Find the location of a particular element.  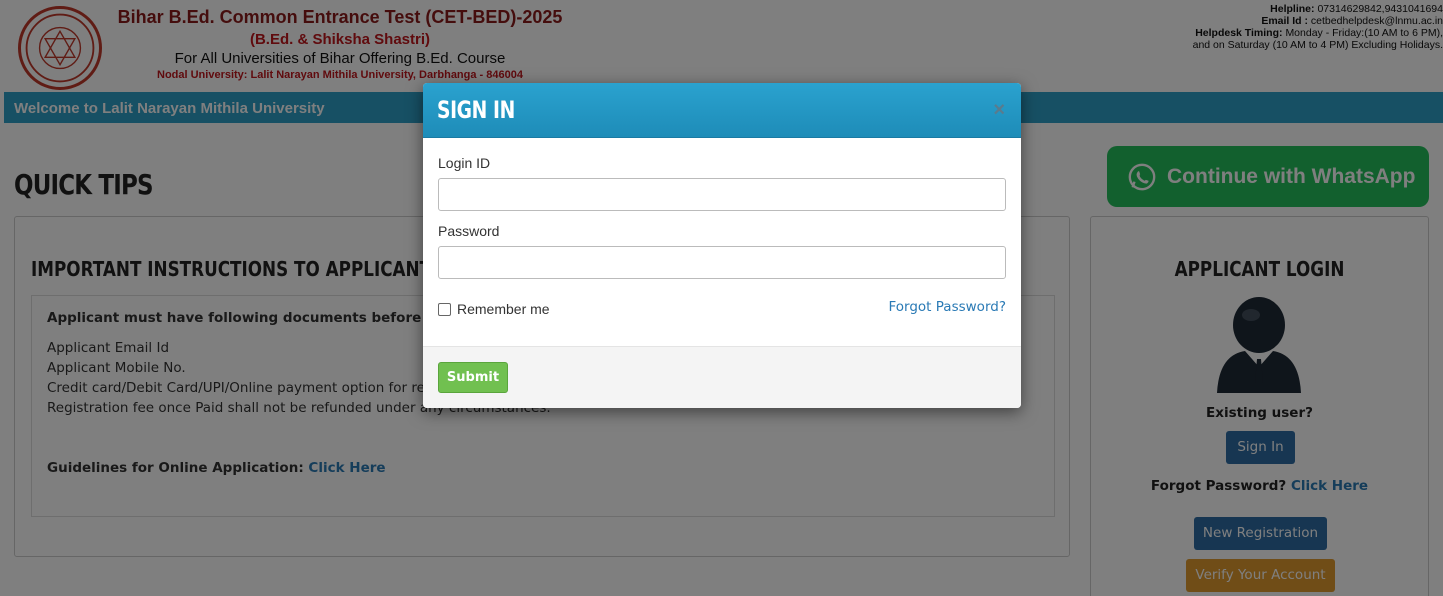

modal-footer: Submit is located at coordinates (722, 377).